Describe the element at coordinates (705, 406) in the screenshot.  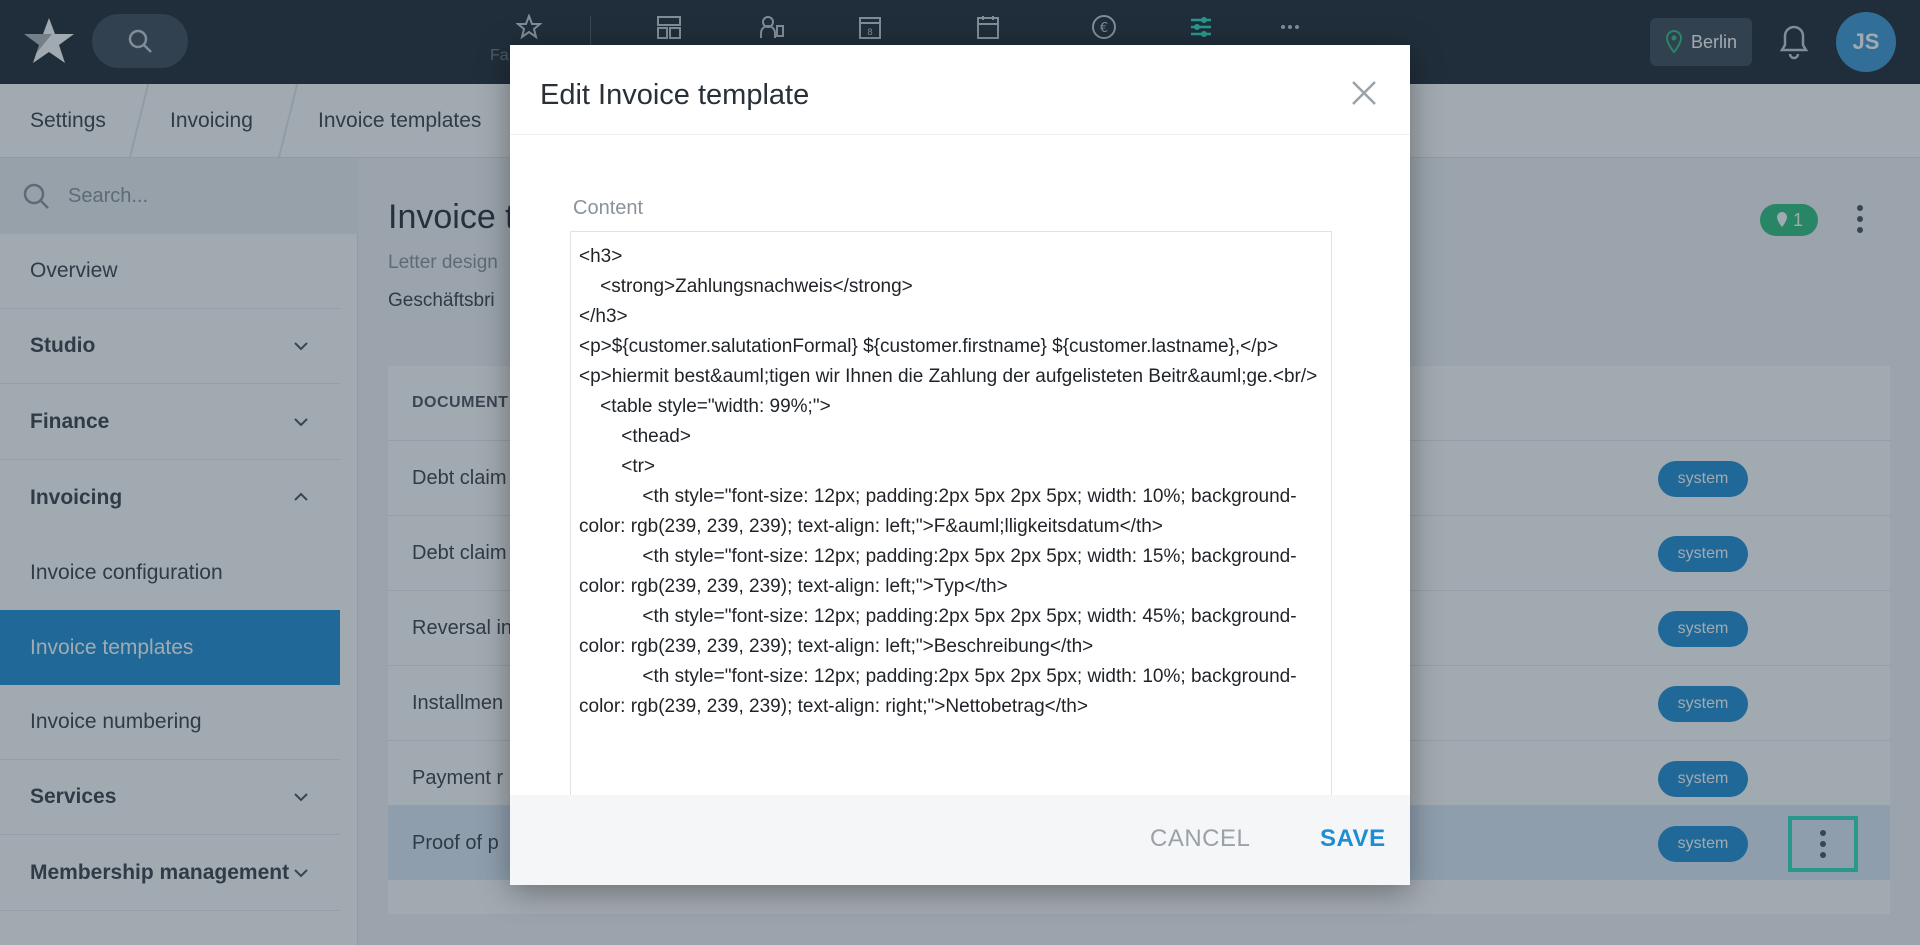
I see `code-line: <table style="width: 99%;">` at that location.